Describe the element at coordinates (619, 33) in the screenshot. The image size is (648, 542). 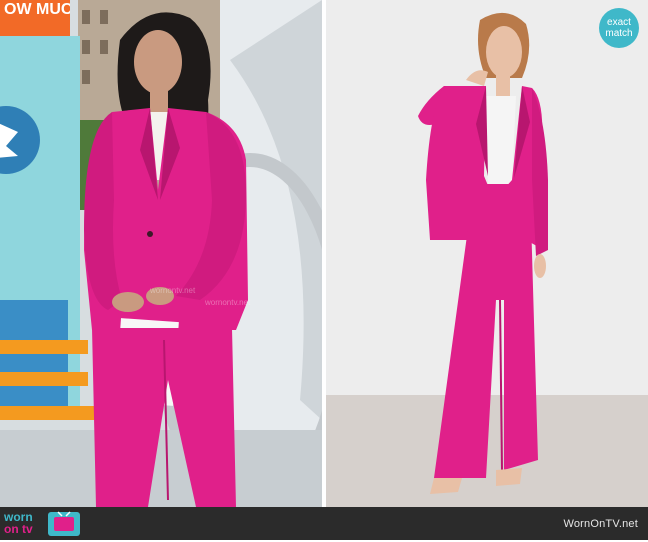
I see `badge-line2: match` at that location.